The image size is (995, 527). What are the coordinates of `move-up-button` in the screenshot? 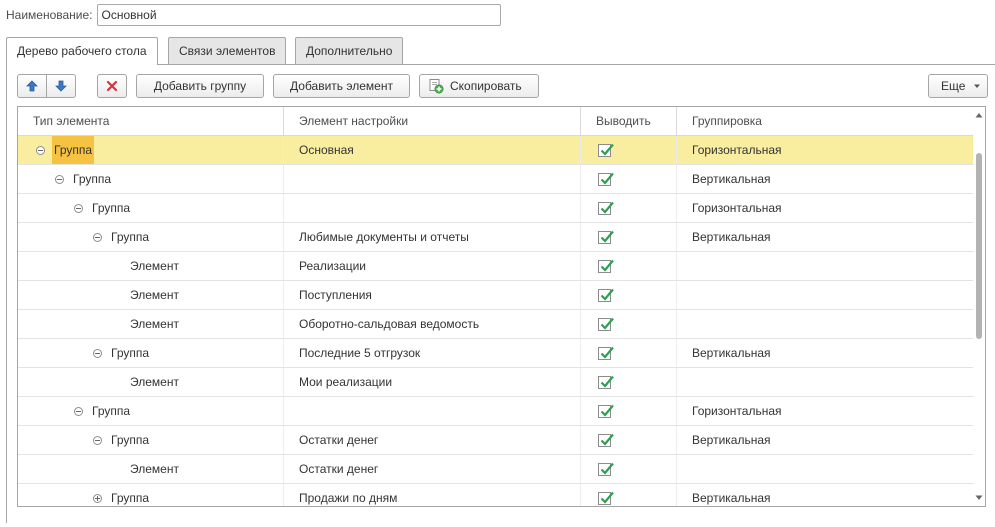 It's located at (32, 86).